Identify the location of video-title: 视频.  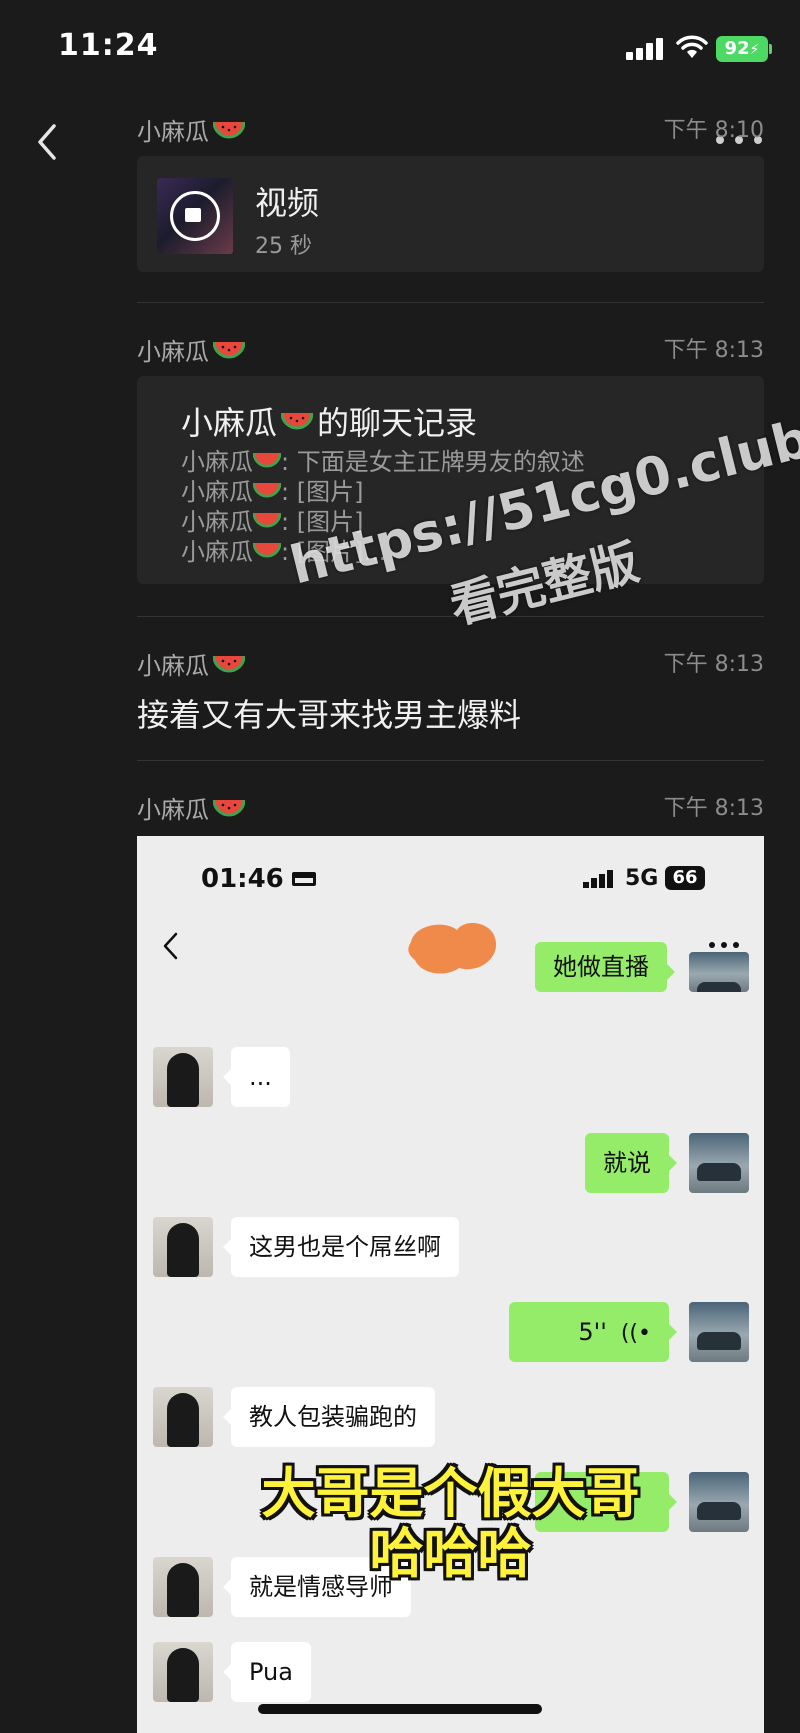
(287, 203).